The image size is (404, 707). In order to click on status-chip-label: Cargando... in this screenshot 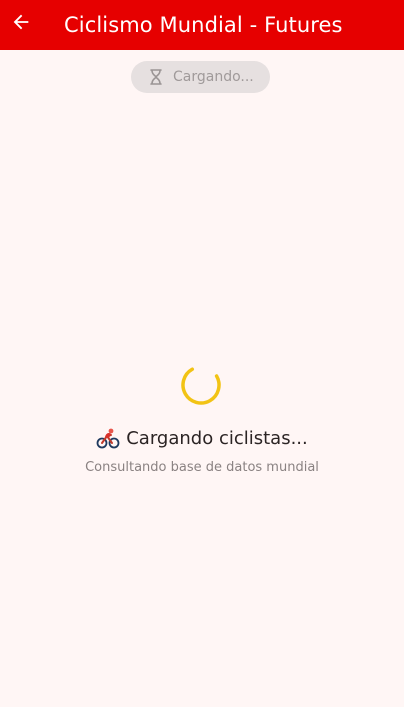, I will do `click(213, 77)`.